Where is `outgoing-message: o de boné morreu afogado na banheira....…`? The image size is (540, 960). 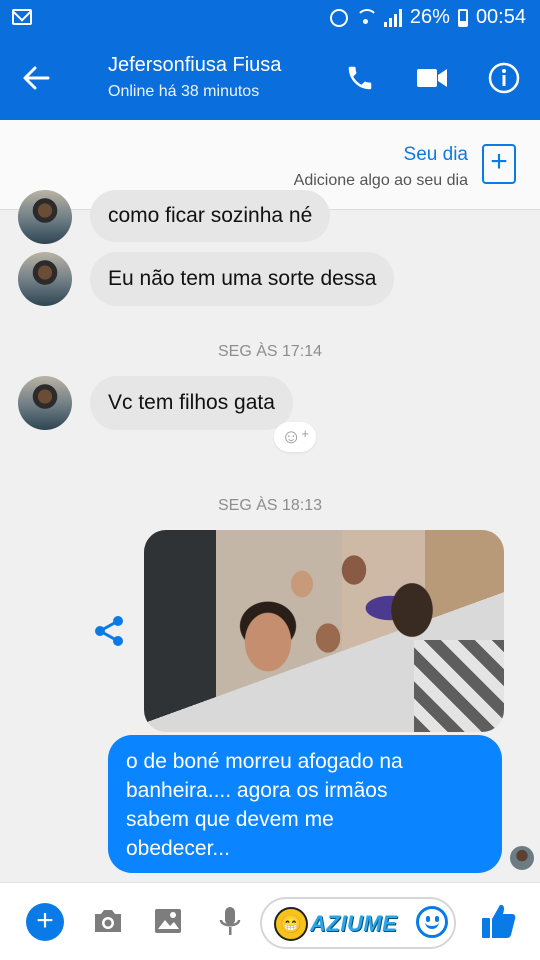 outgoing-message: o de boné morreu afogado na banheira....… is located at coordinates (305, 804).